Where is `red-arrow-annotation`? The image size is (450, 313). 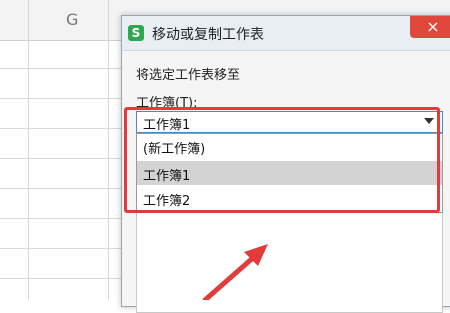
red-arrow-annotation is located at coordinates (235, 272).